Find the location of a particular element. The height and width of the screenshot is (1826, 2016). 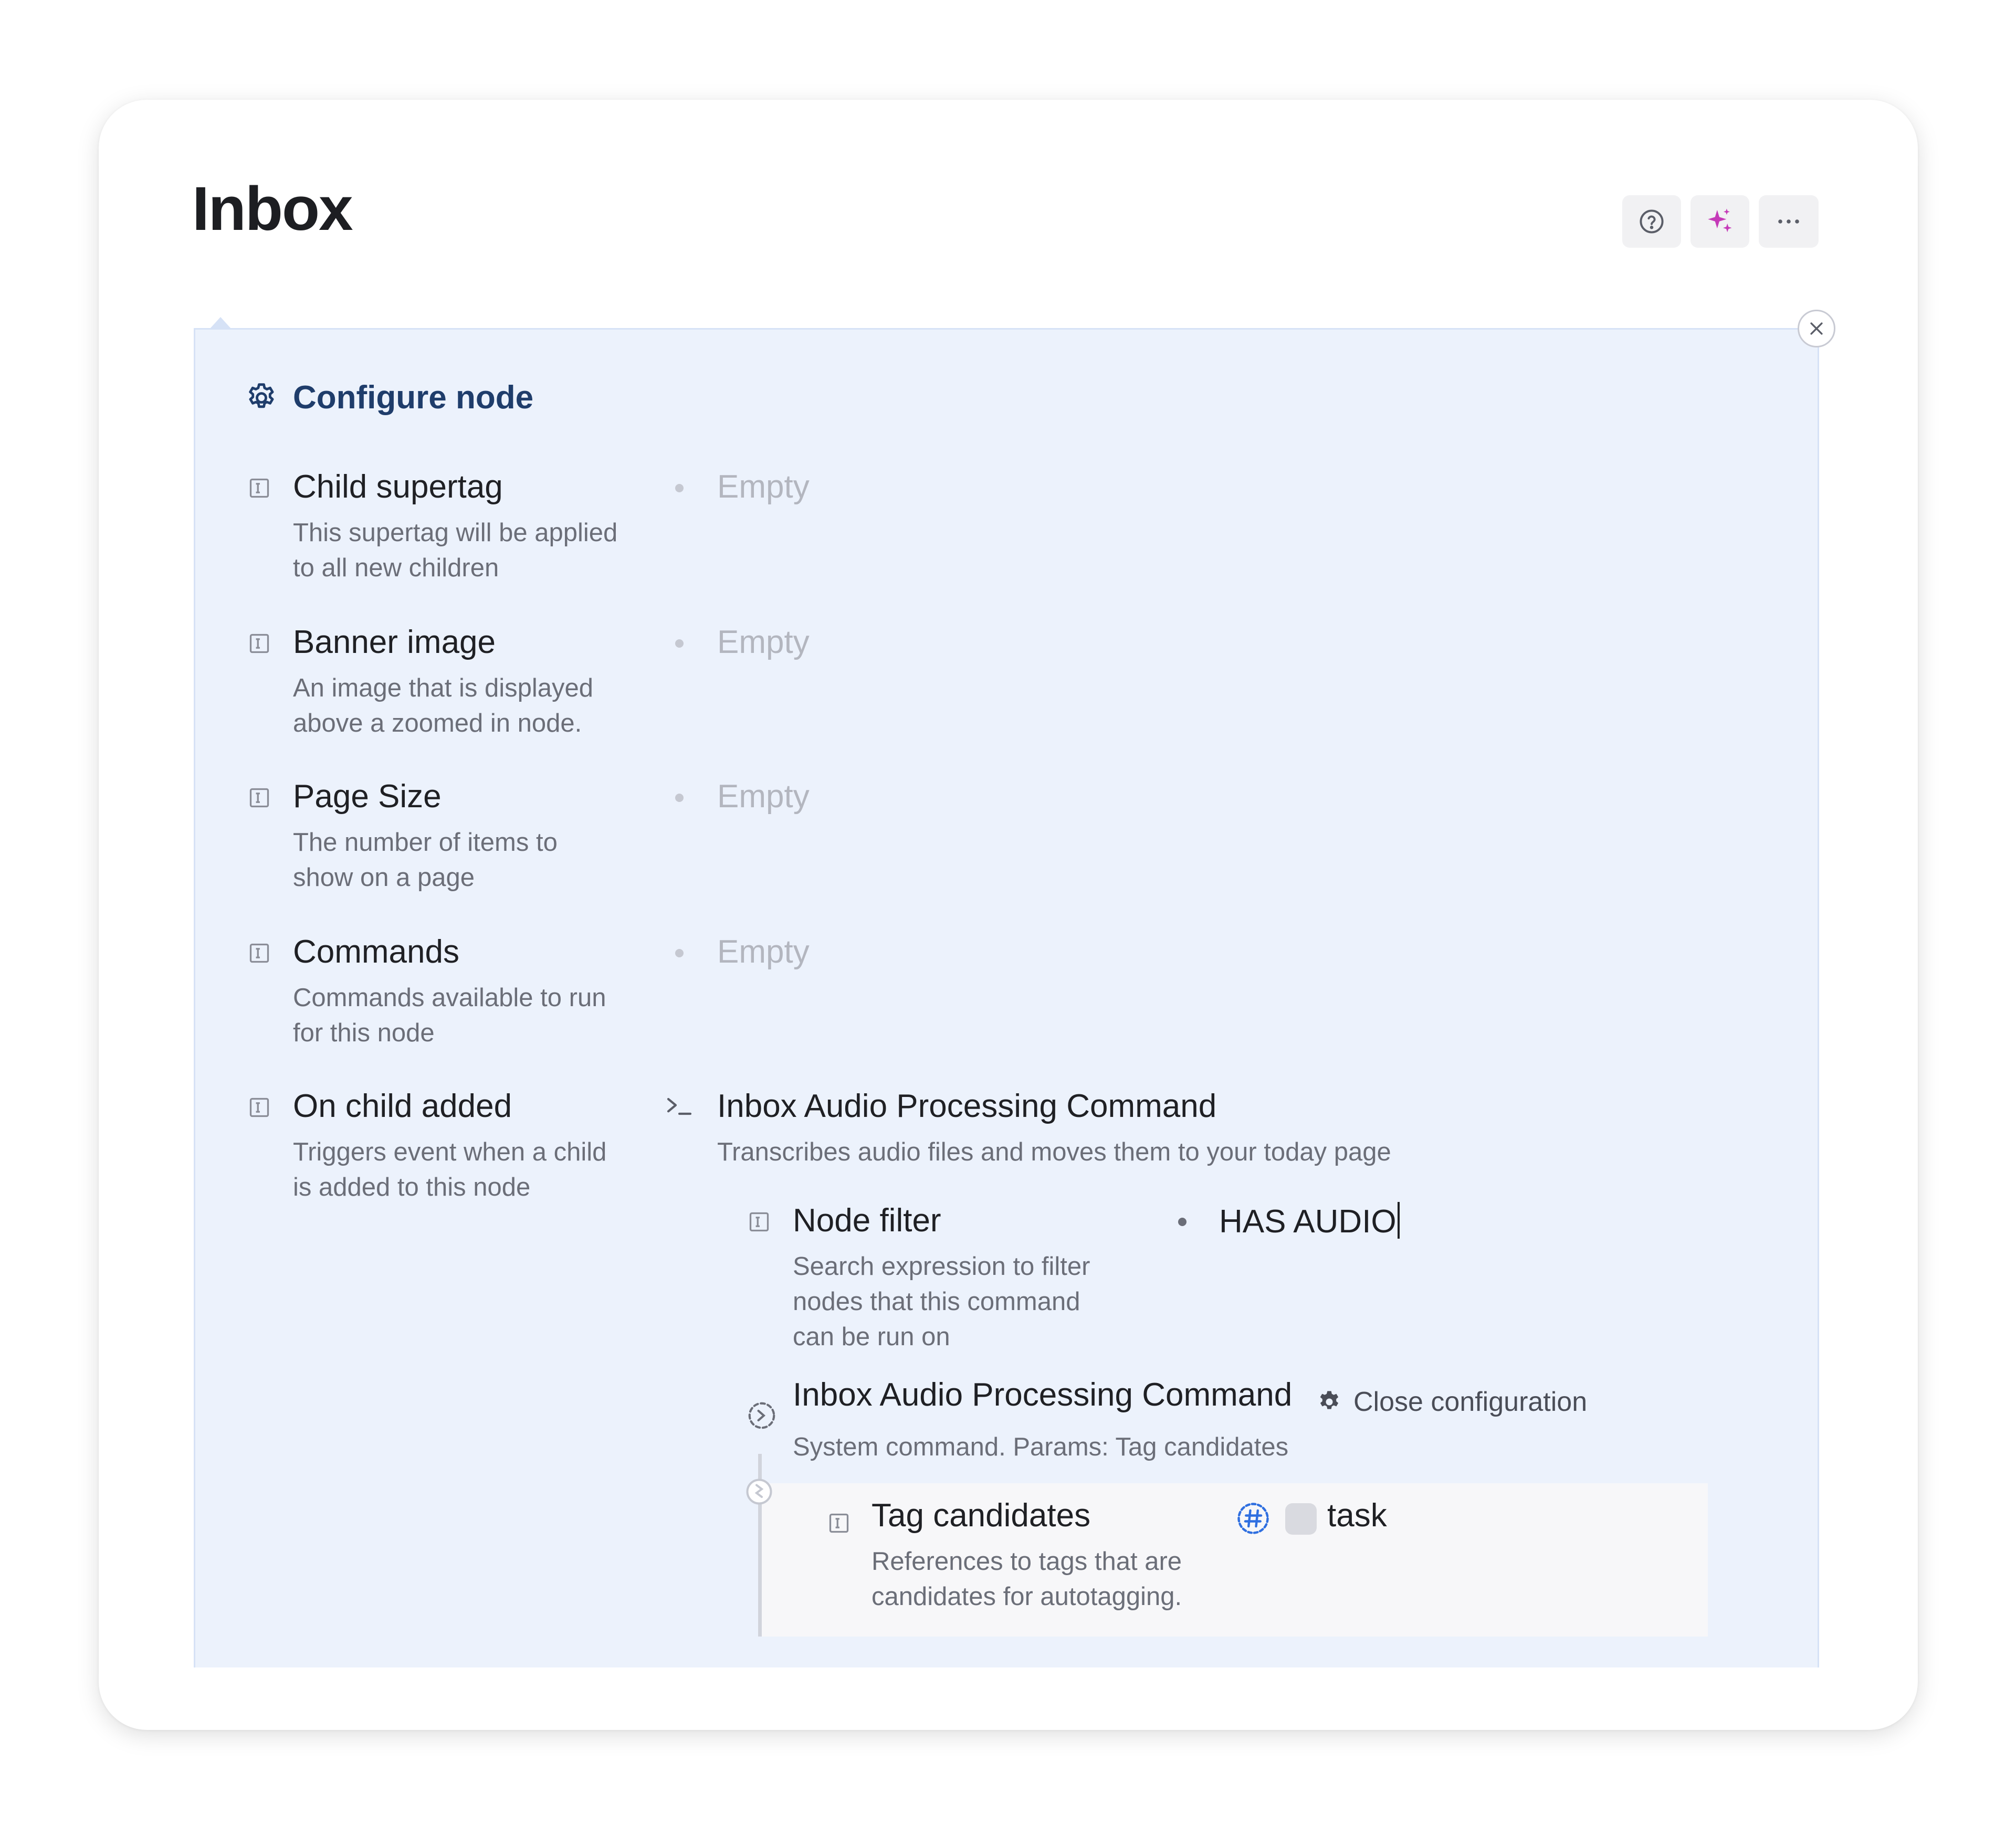

field-desc-line: above a zoomed in node. is located at coordinates (437, 723).